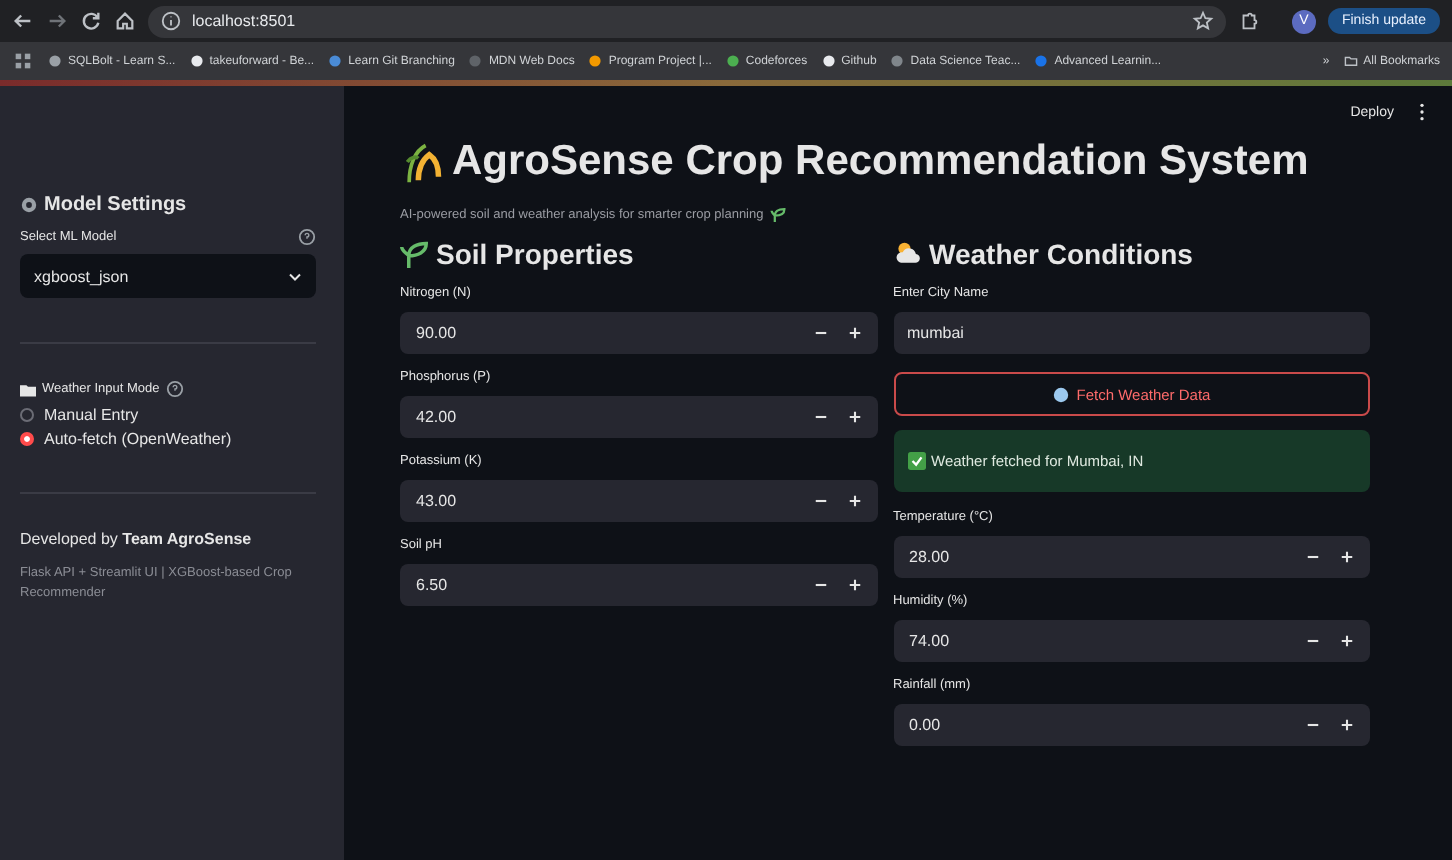 Image resolution: width=1452 pixels, height=860 pixels. I want to click on address-bar: localhost:8501, so click(687, 21).